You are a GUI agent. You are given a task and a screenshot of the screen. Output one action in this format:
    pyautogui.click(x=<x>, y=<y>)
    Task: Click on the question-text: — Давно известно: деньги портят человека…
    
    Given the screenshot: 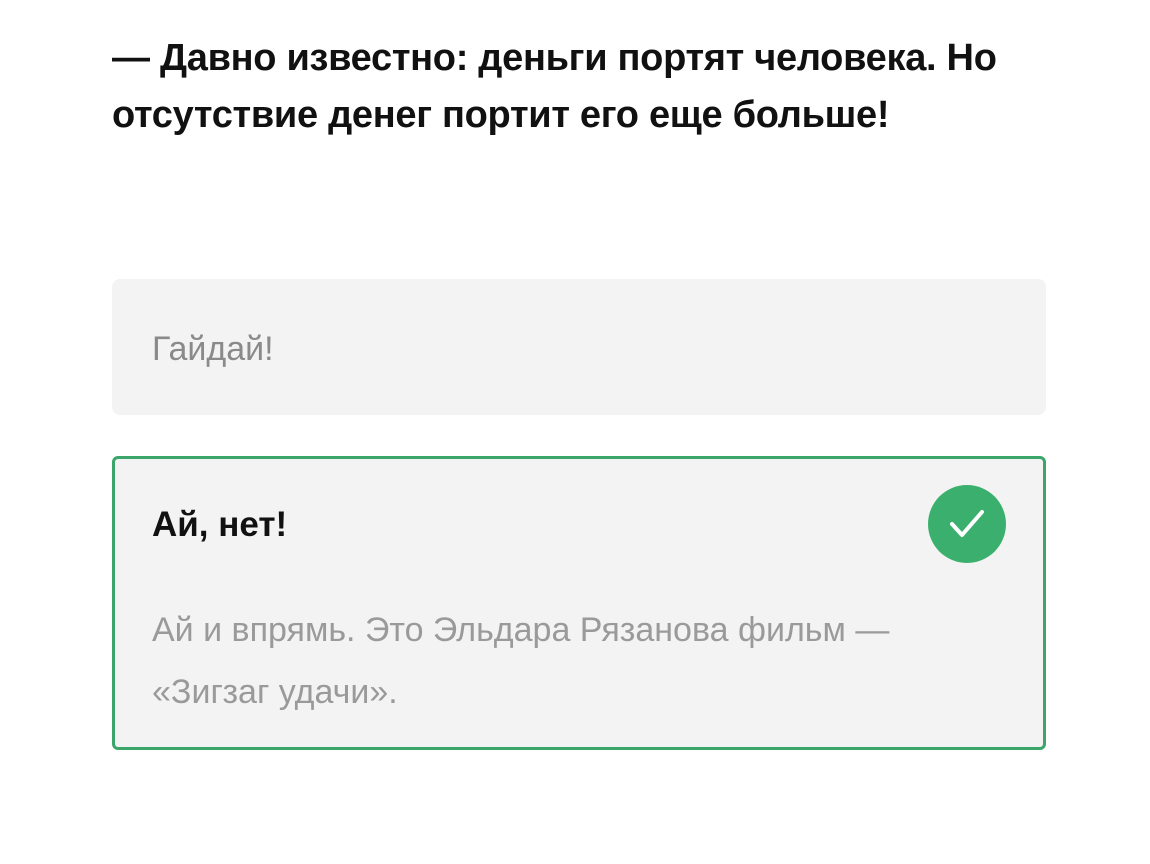 What is the action you would take?
    pyautogui.click(x=554, y=86)
    